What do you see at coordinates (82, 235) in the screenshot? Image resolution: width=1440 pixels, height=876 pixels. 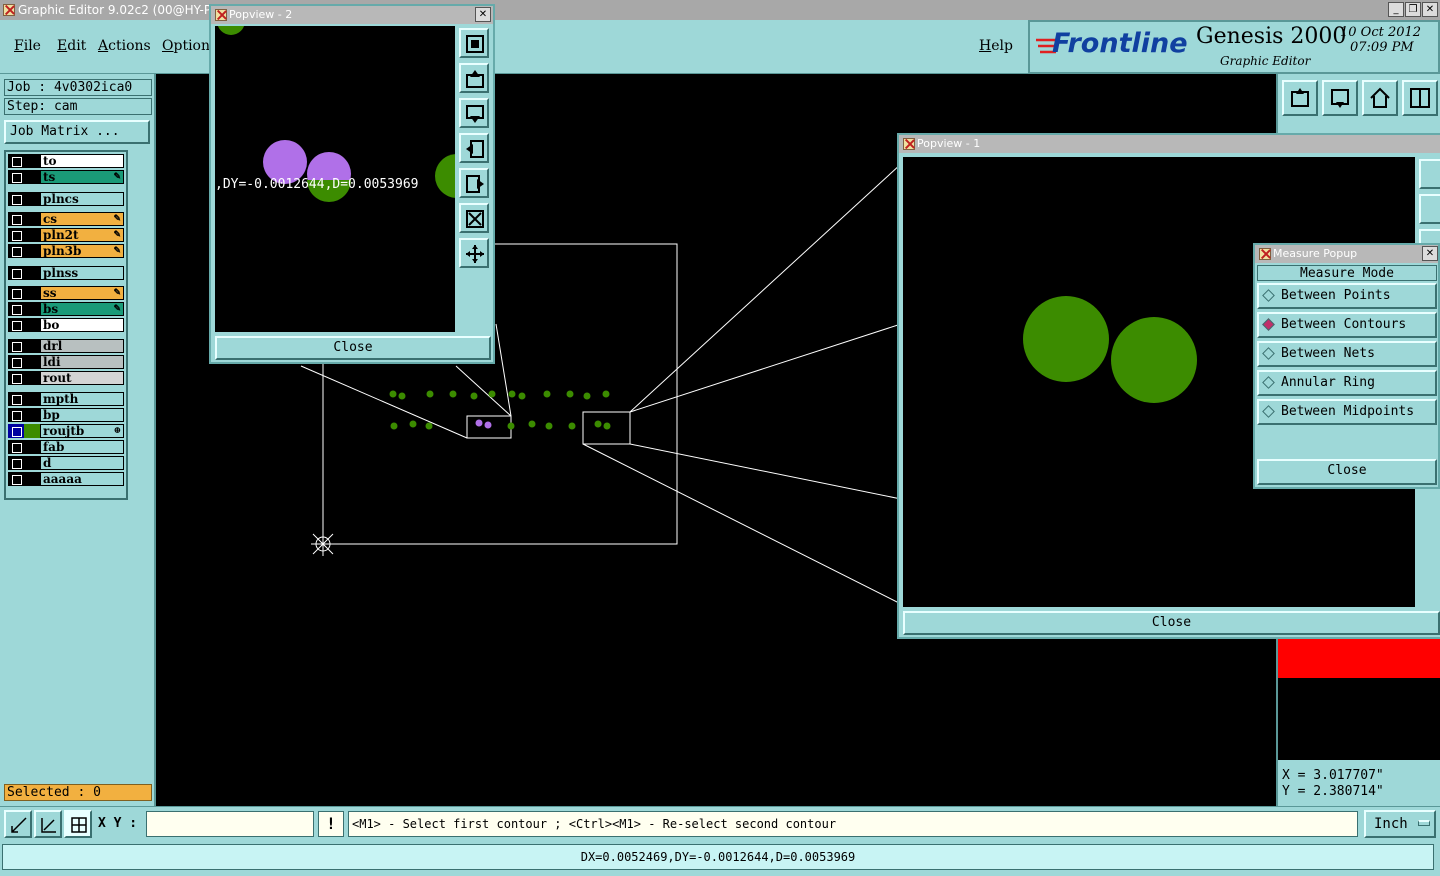 I see `layer-name: pln2t ✎` at bounding box center [82, 235].